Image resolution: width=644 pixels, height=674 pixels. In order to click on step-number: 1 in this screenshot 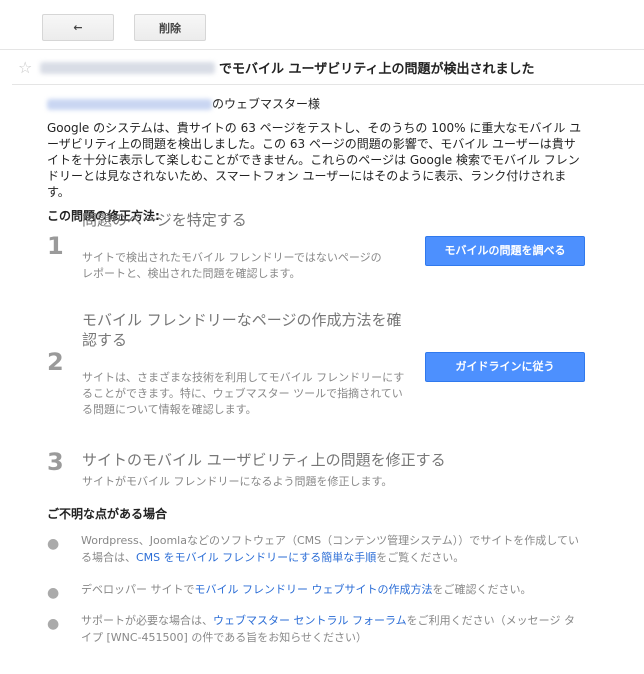, I will do `click(55, 246)`.